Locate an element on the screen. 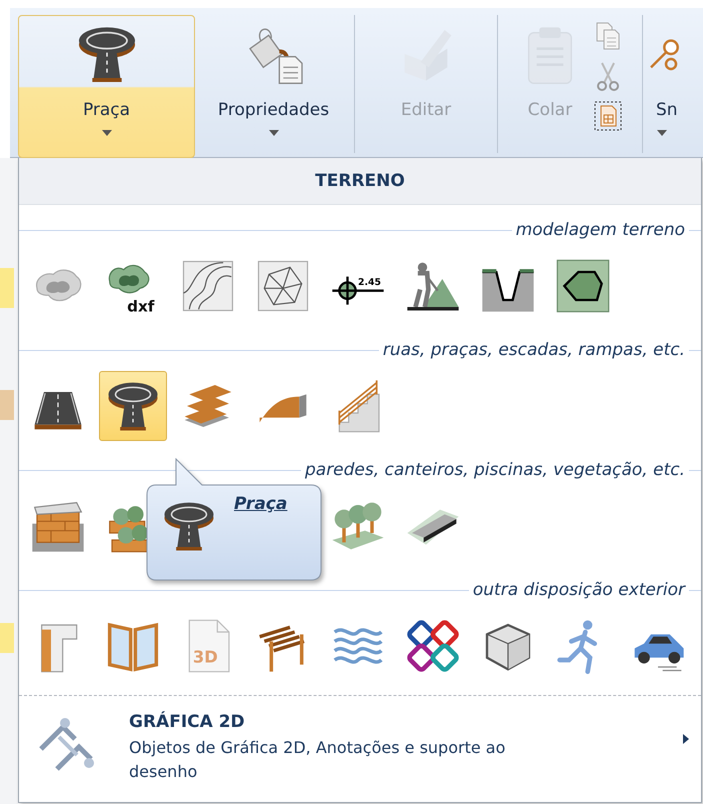 Image resolution: width=703 pixels, height=804 pixels. chain-icon is located at coordinates (433, 646).